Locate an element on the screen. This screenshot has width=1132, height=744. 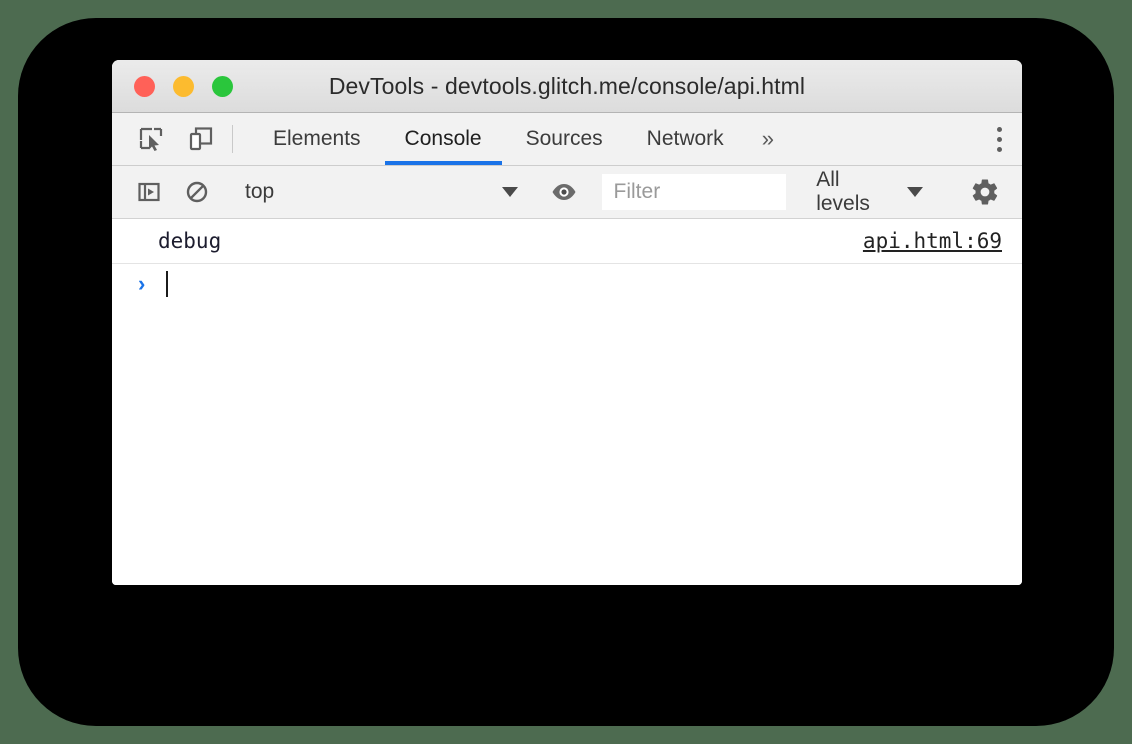
tab-console: Console is located at coordinates (443, 139).